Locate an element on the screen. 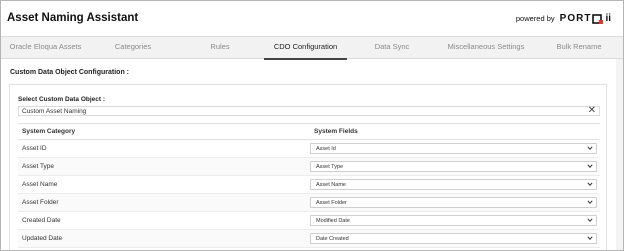 This screenshot has width=624, height=251. powered-by-label: powered by is located at coordinates (535, 18).